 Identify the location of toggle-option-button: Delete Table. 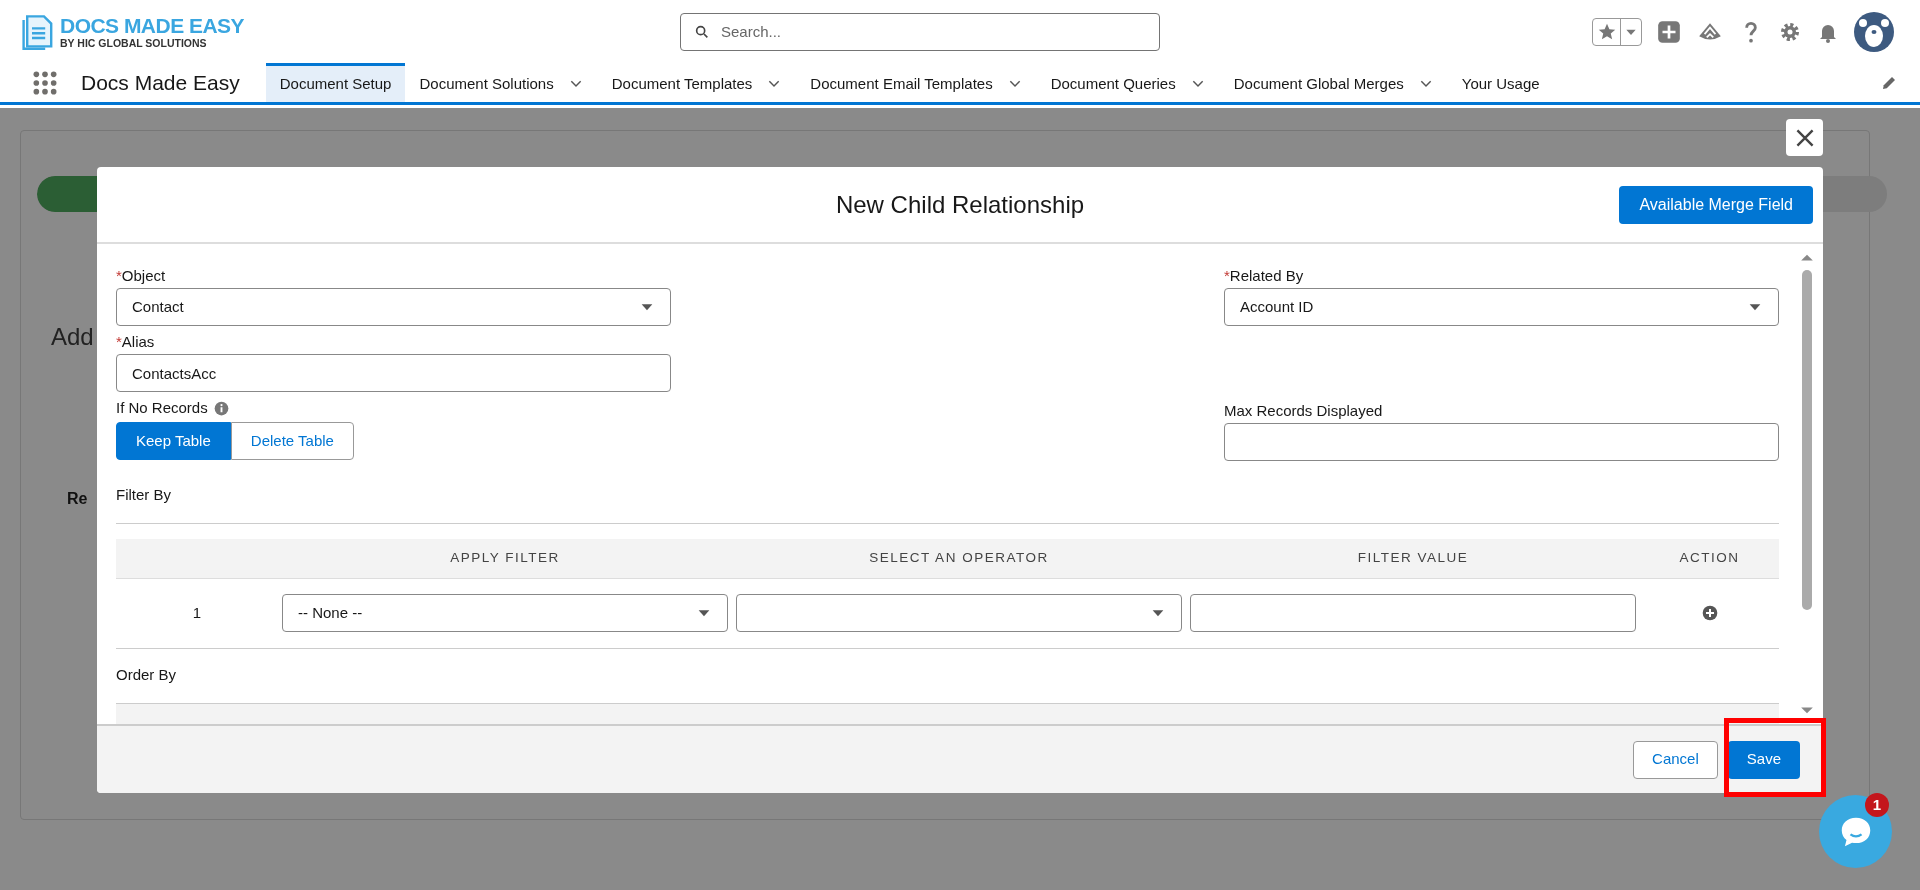
(292, 441).